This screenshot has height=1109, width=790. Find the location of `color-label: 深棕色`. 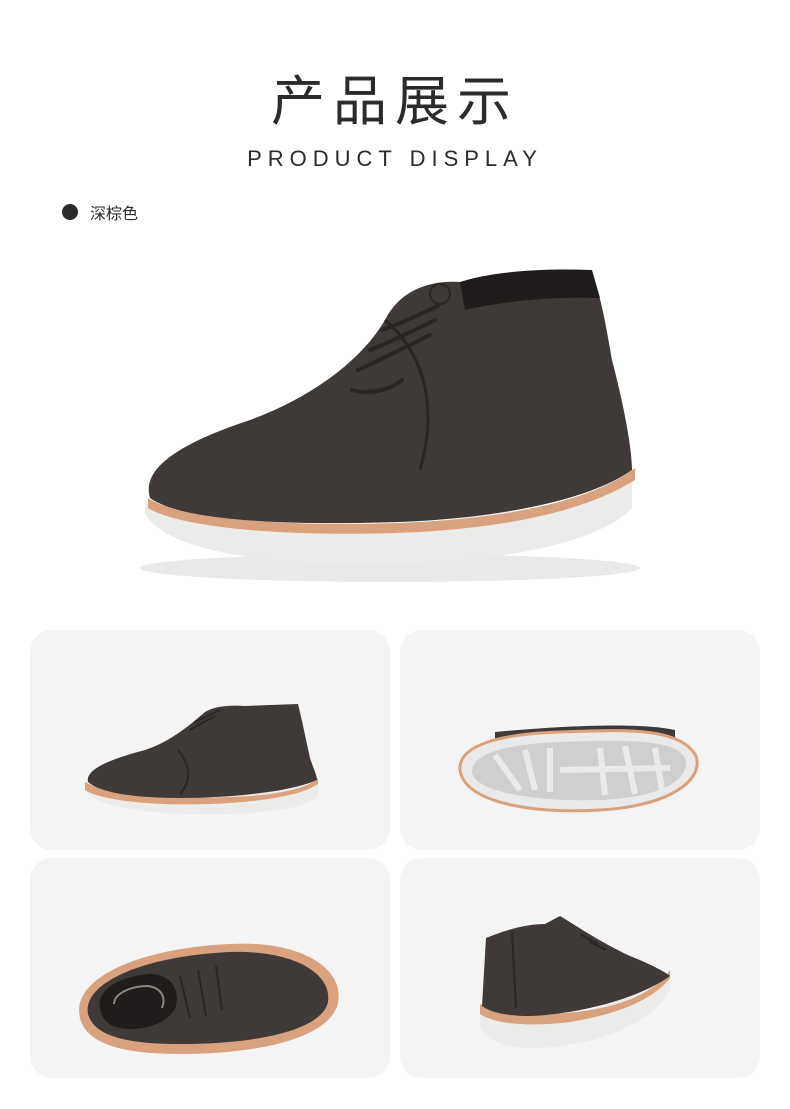

color-label: 深棕色 is located at coordinates (114, 213).